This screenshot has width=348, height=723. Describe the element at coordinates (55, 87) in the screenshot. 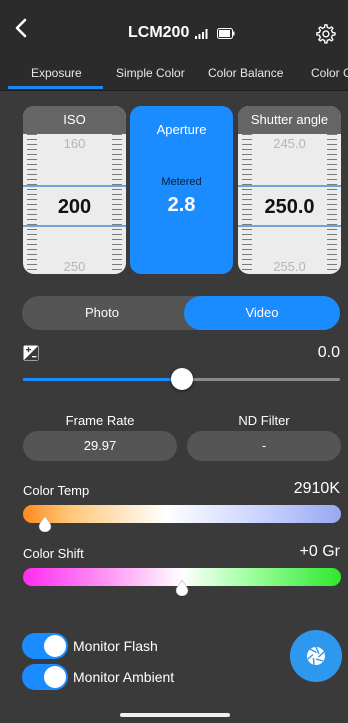

I see `active-tab-indicator` at that location.